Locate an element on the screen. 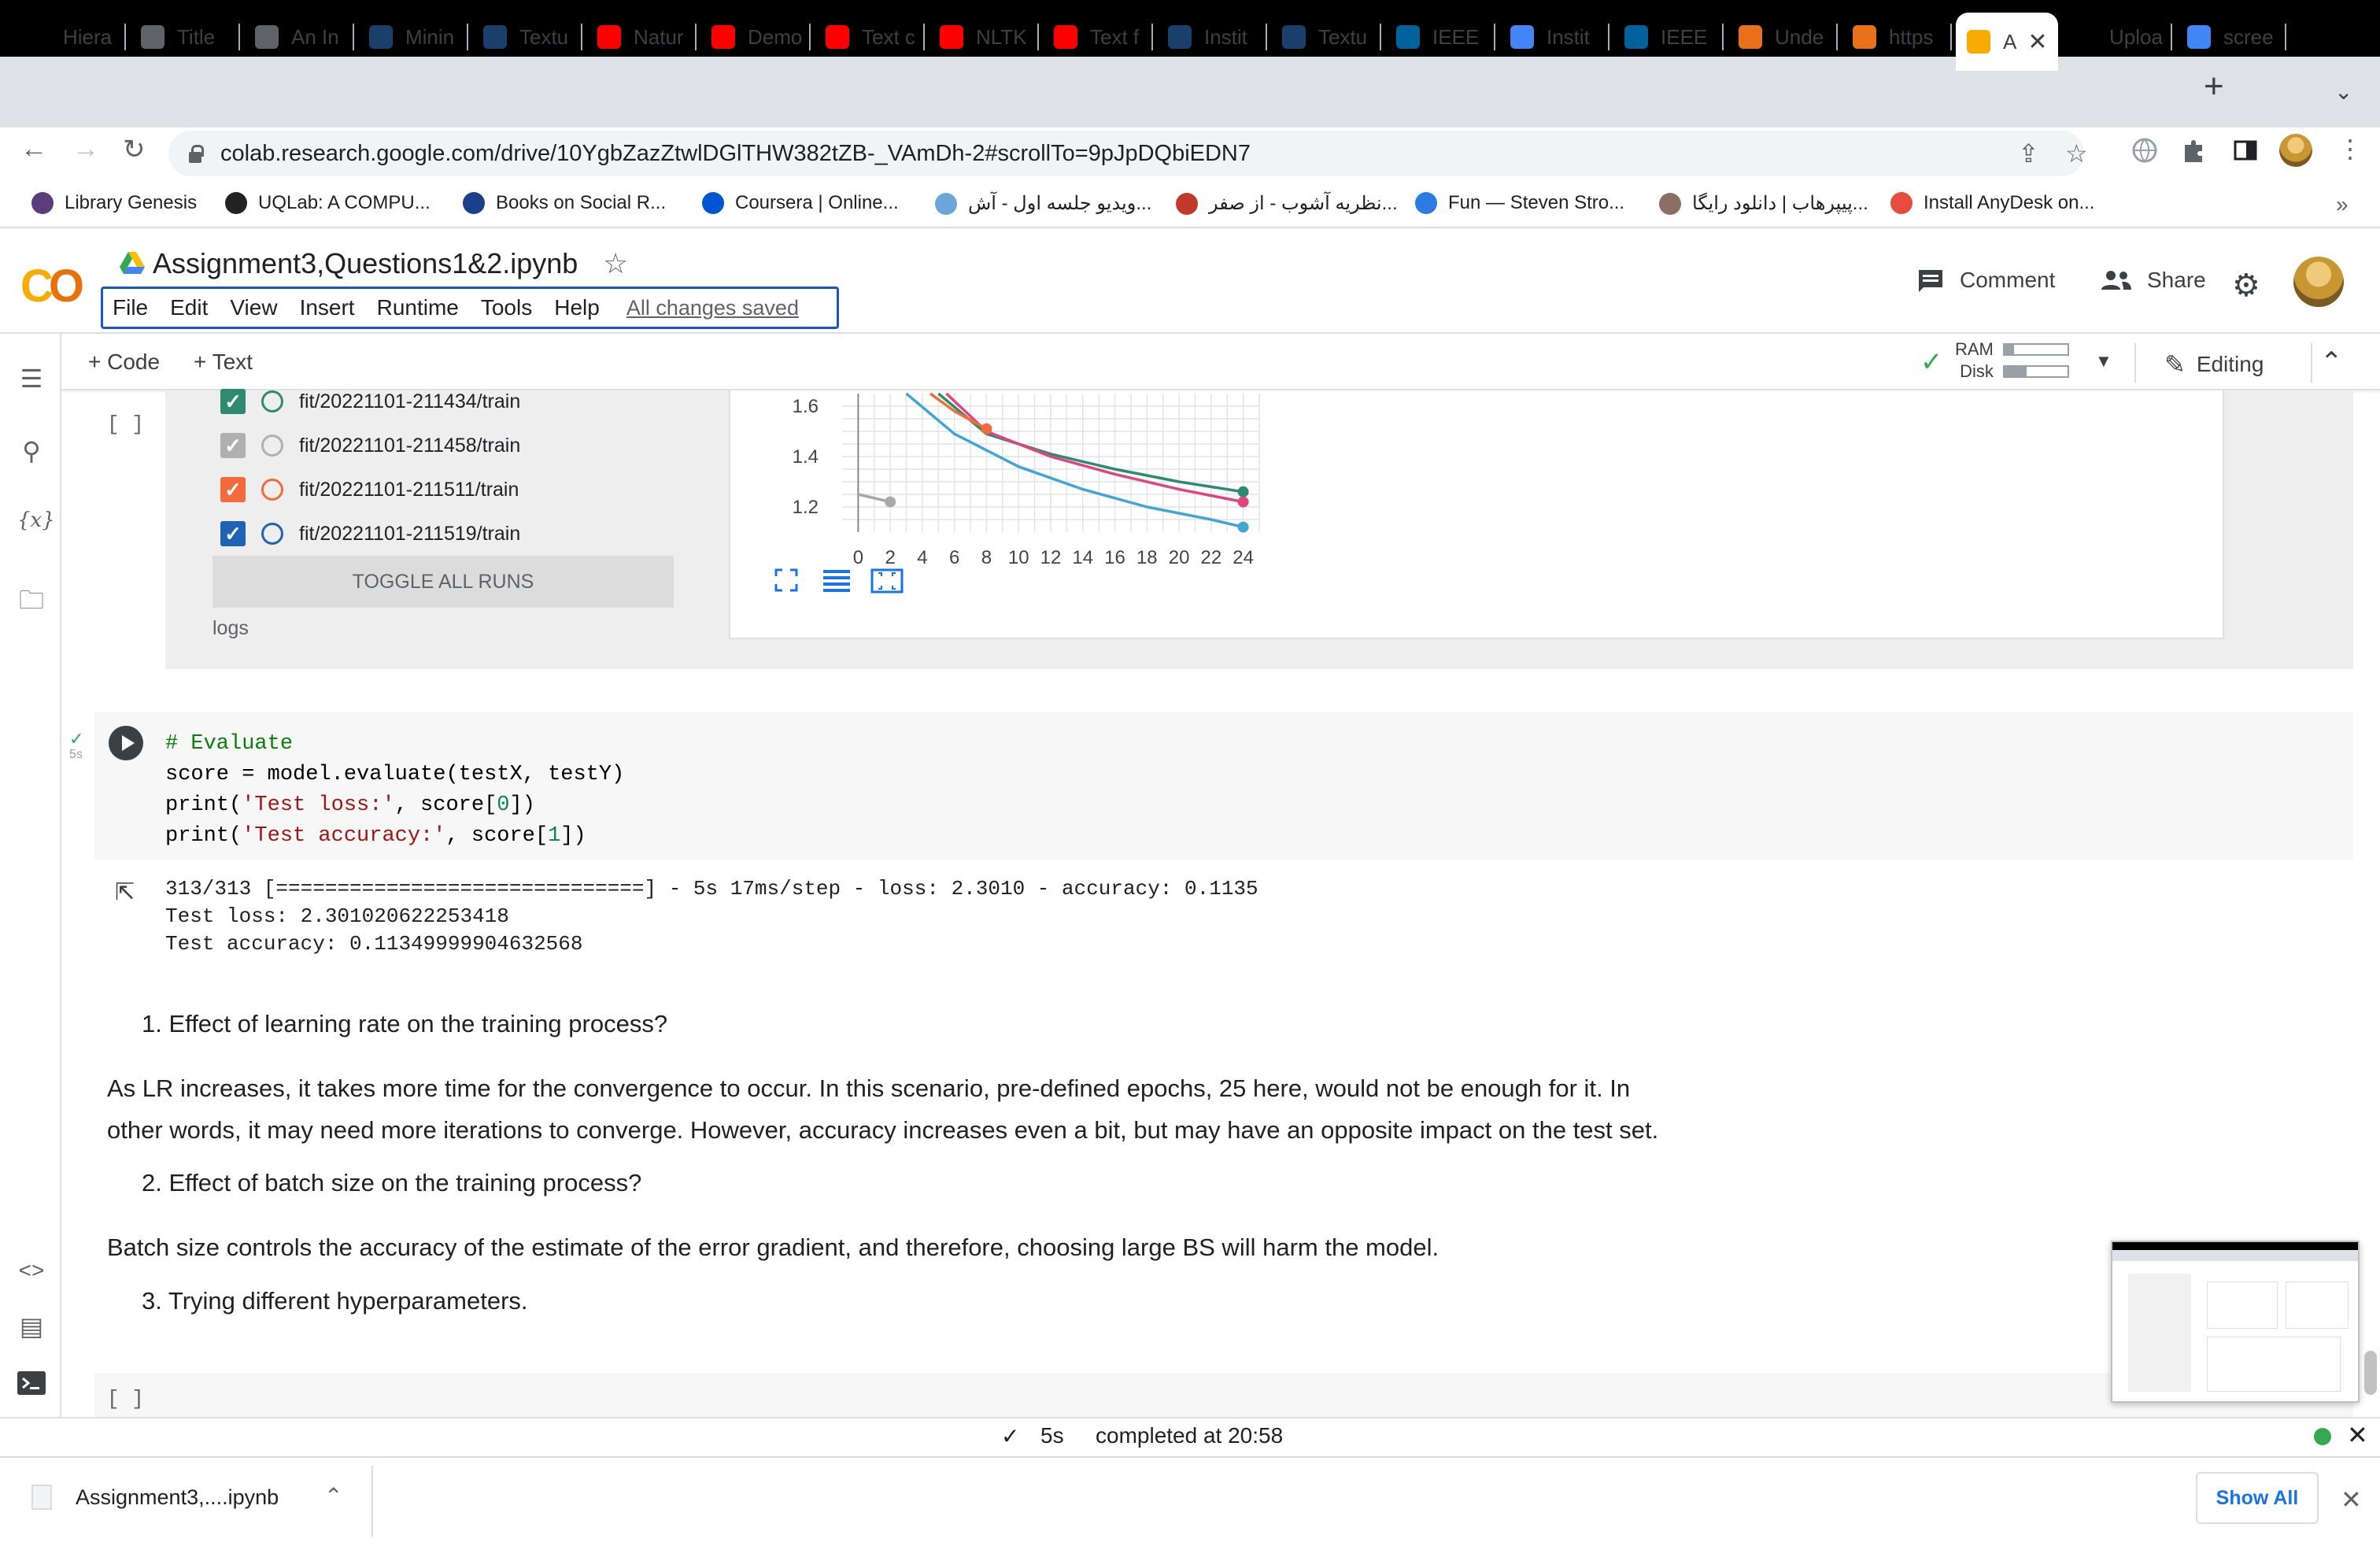 The width and height of the screenshot is (2380, 1546). fit-domain-icon is located at coordinates (887, 581).